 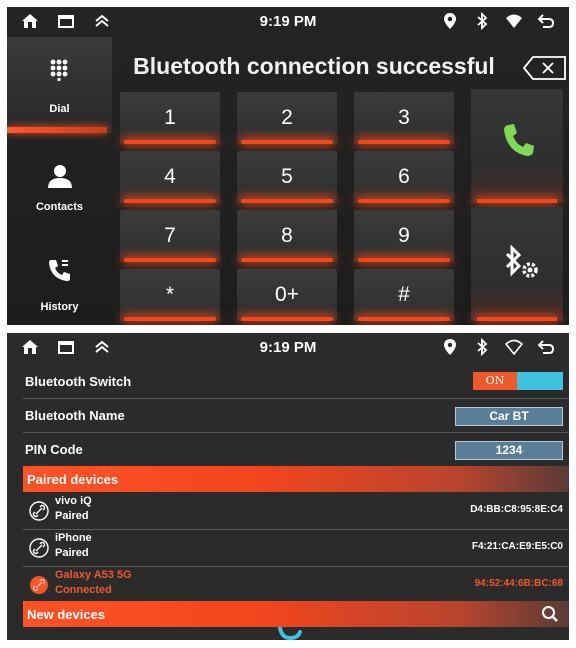 I want to click on dial-key-star: *, so click(x=170, y=295).